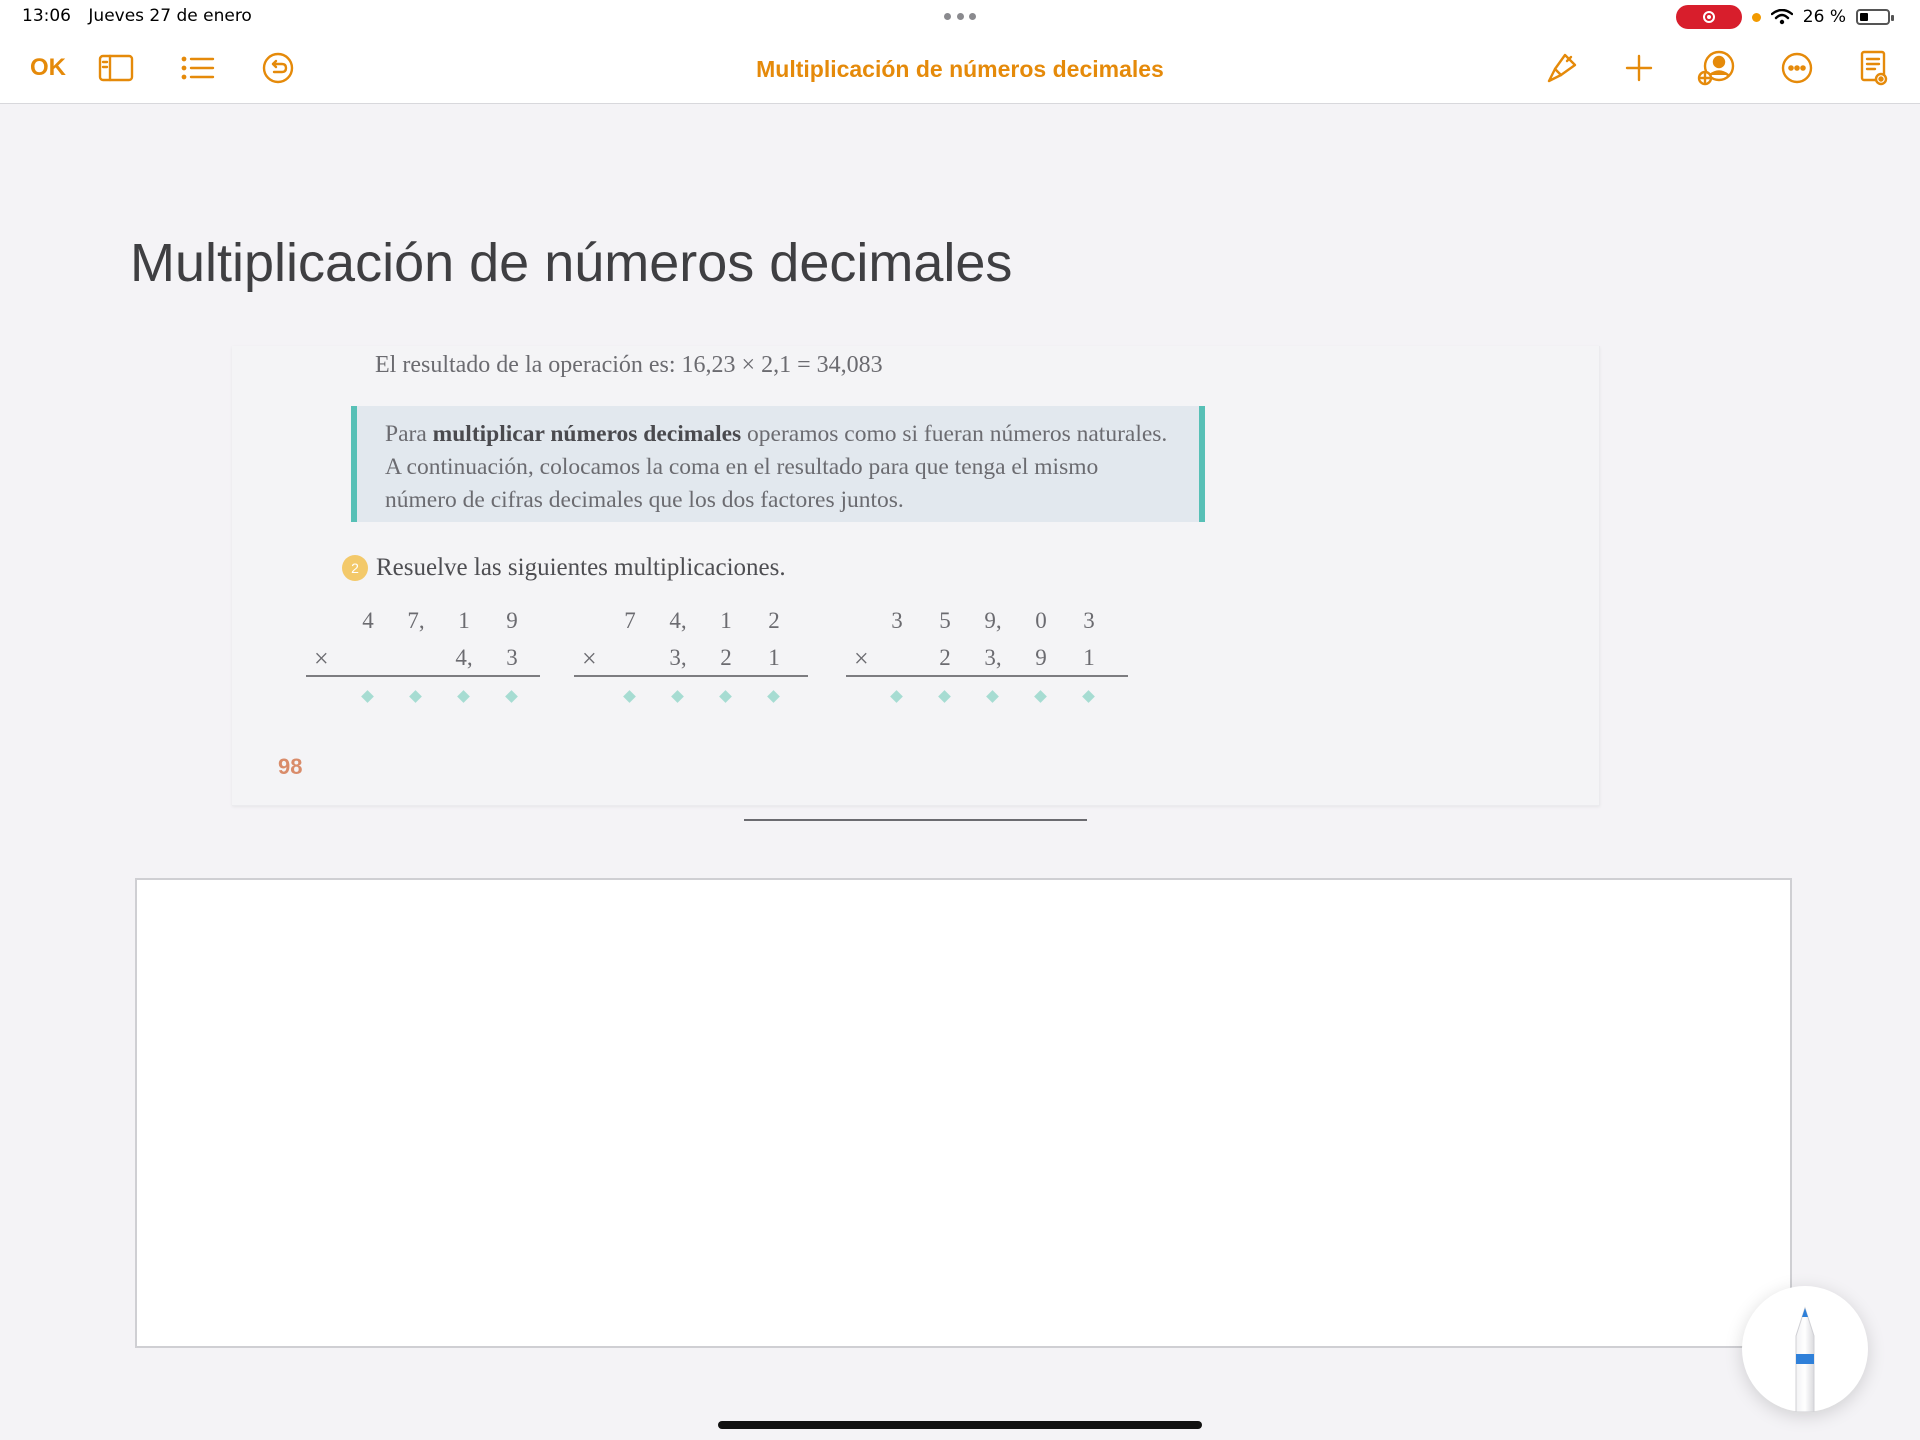 This screenshot has width=1920, height=1440. What do you see at coordinates (571, 263) in the screenshot?
I see `document-heading: Multiplicación de números decimales` at bounding box center [571, 263].